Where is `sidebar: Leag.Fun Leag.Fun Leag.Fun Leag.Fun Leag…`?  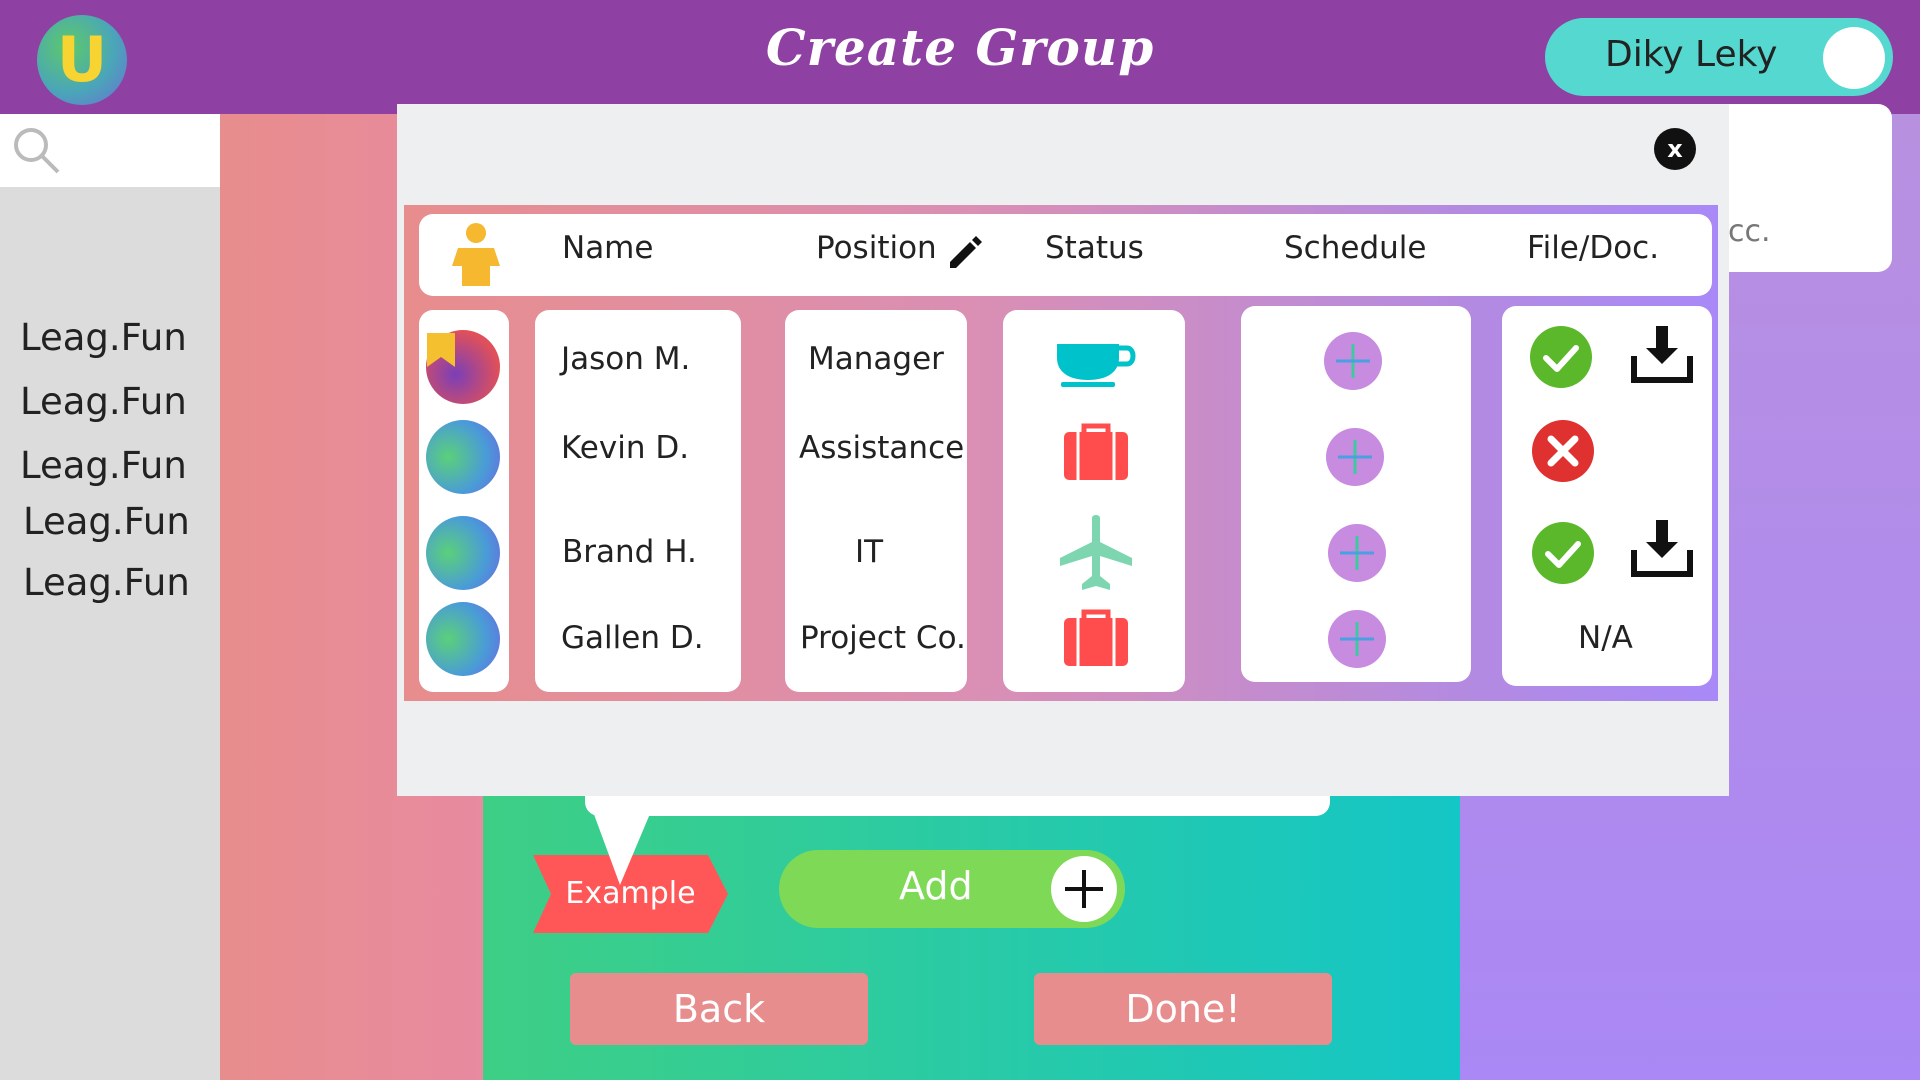 sidebar: Leag.Fun Leag.Fun Leag.Fun Leag.Fun Leag… is located at coordinates (110, 597).